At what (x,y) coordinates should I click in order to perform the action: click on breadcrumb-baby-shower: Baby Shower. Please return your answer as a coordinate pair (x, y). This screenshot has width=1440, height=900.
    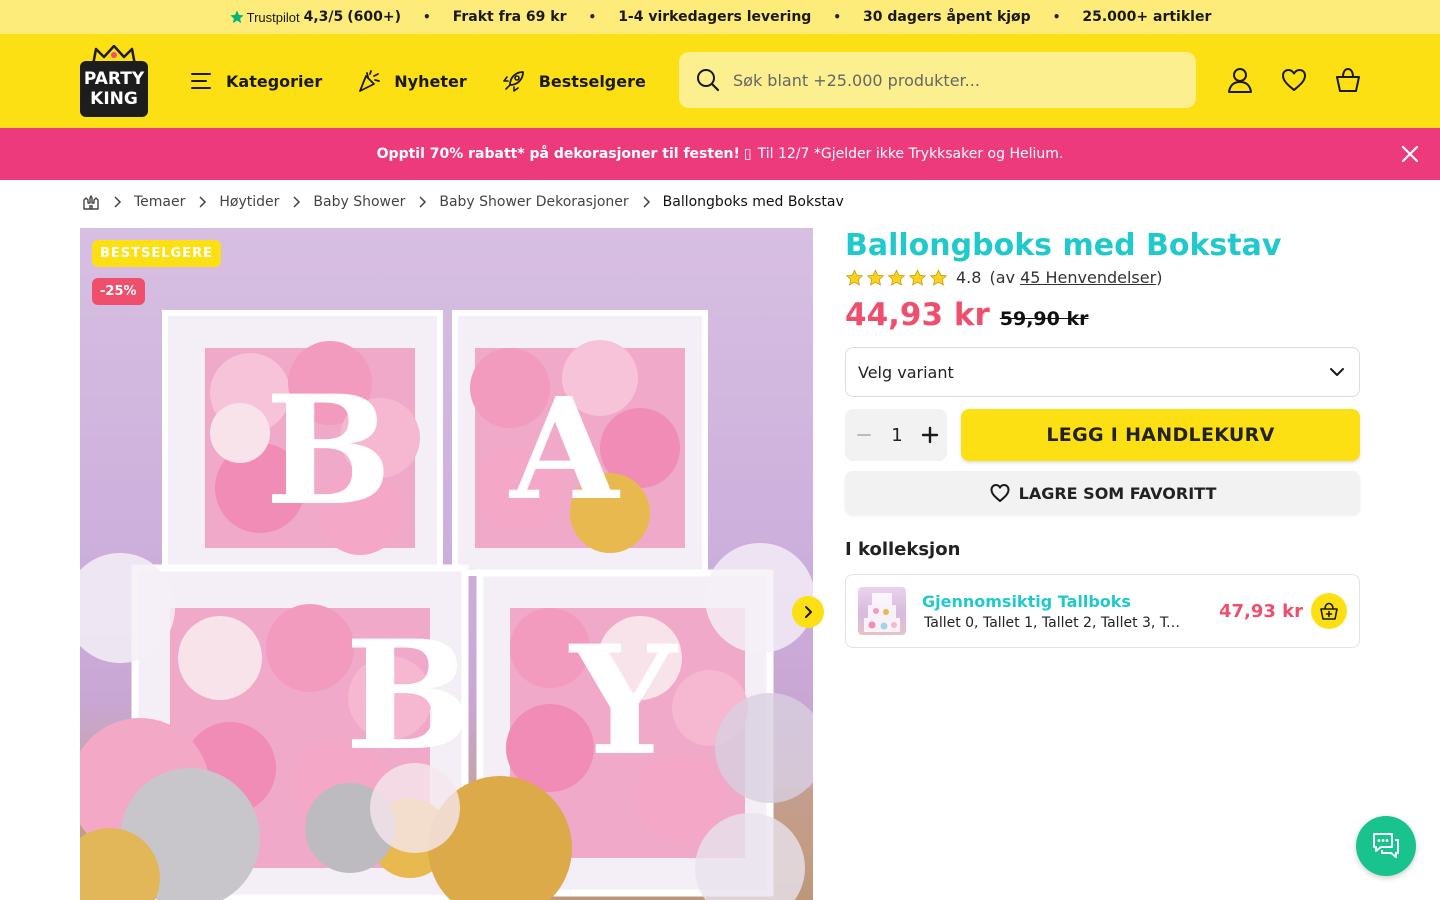
    Looking at the image, I should click on (359, 202).